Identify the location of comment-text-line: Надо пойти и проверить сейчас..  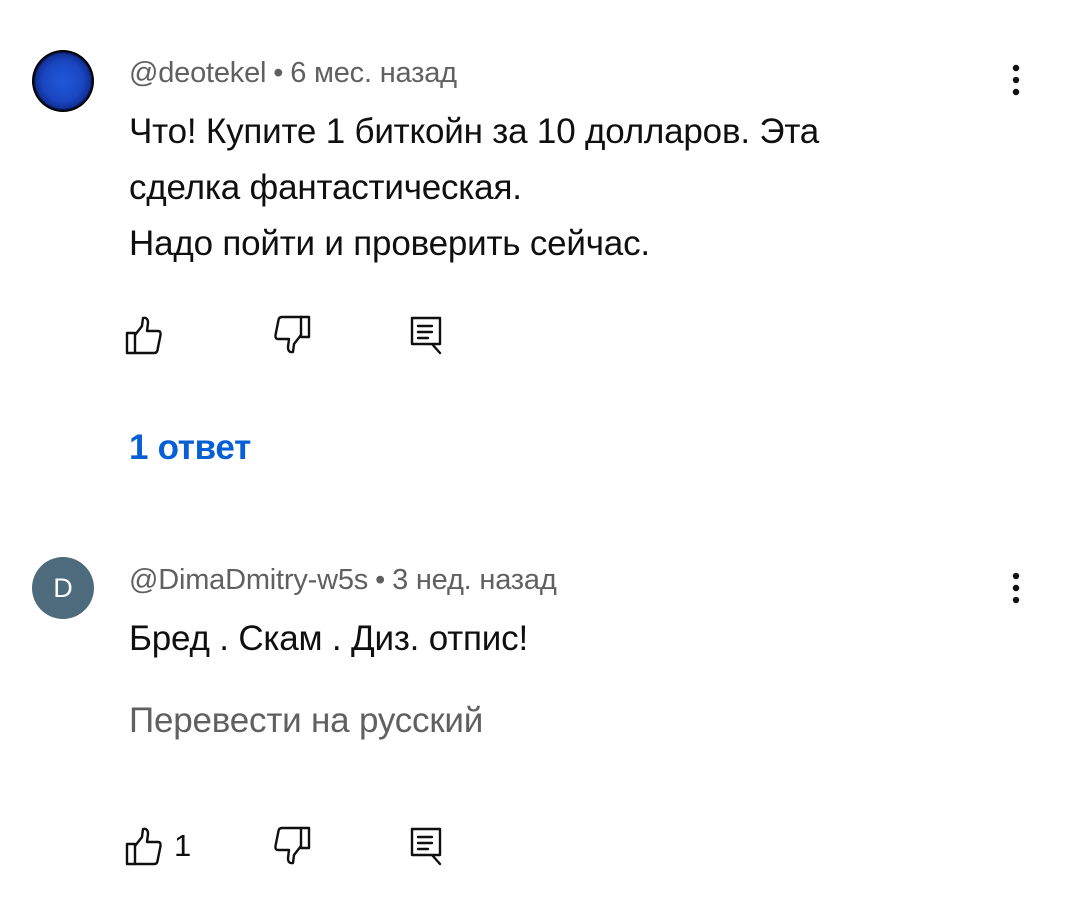
(389, 243).